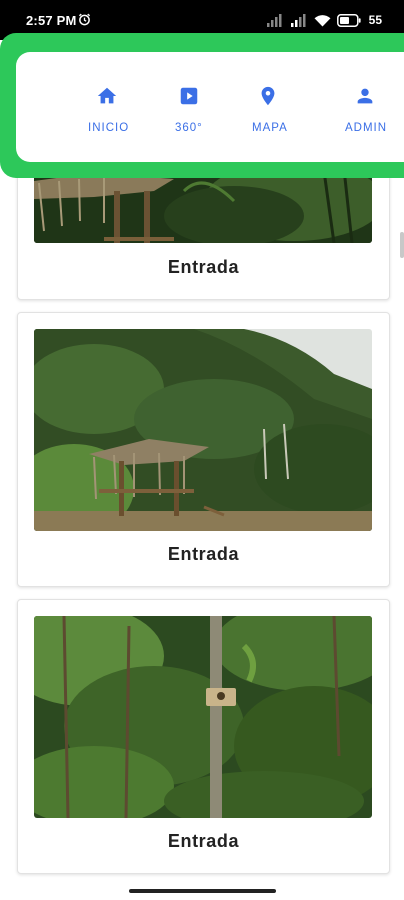  What do you see at coordinates (366, 128) in the screenshot?
I see `nav-label-admin: ADMIN` at bounding box center [366, 128].